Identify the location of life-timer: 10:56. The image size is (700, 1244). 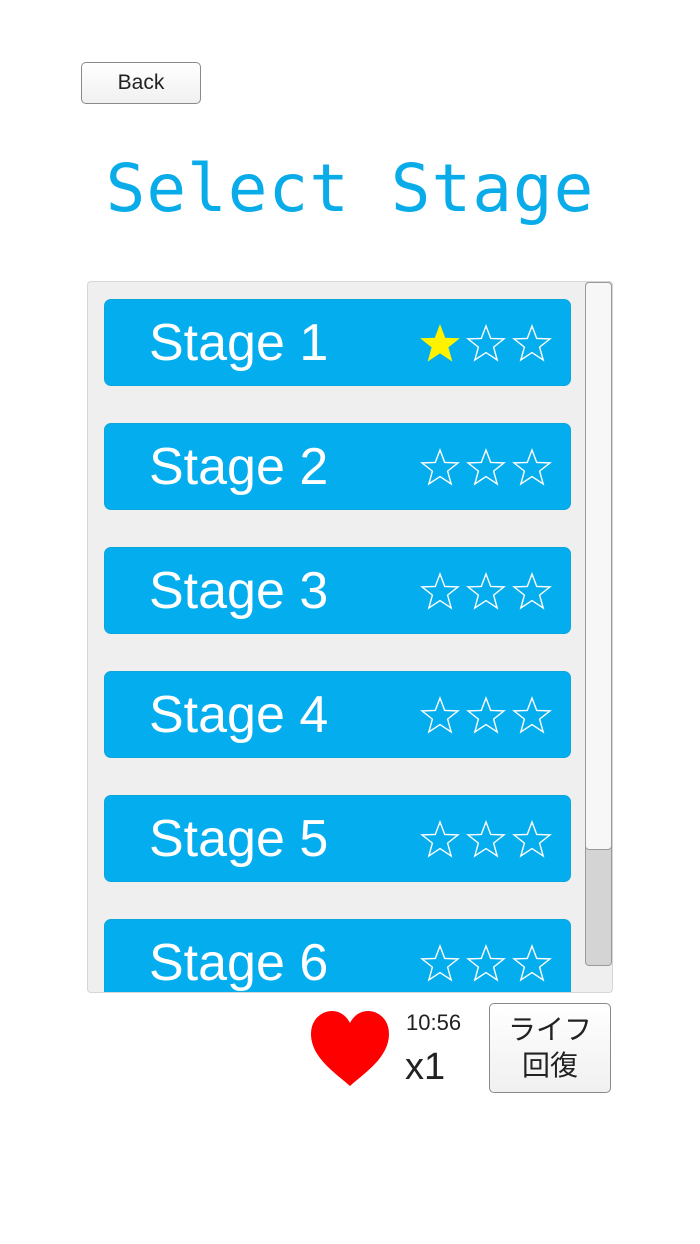
(434, 1022).